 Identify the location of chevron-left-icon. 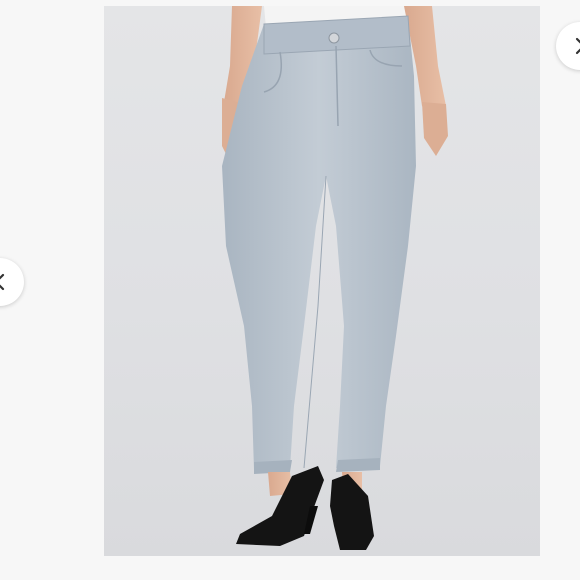
(2, 282).